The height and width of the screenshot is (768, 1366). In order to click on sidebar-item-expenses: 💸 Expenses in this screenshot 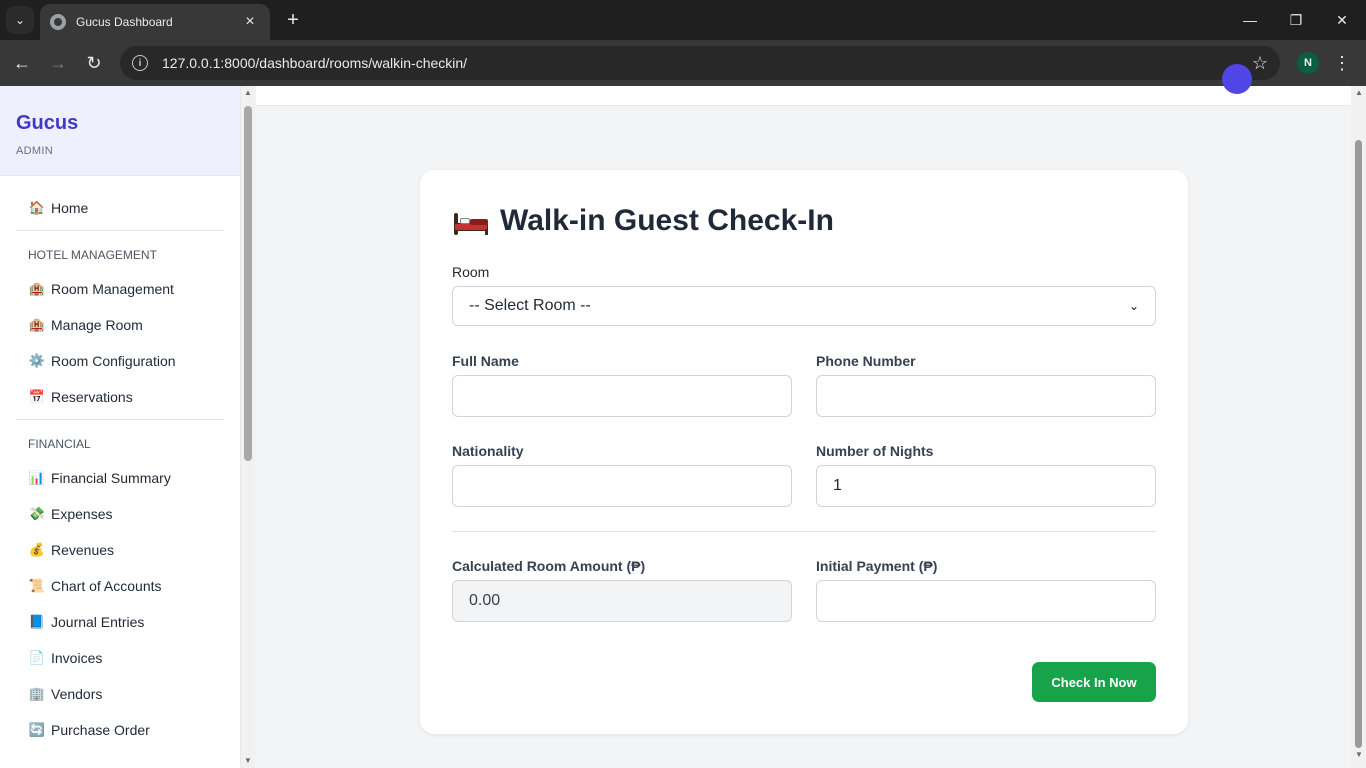, I will do `click(120, 514)`.